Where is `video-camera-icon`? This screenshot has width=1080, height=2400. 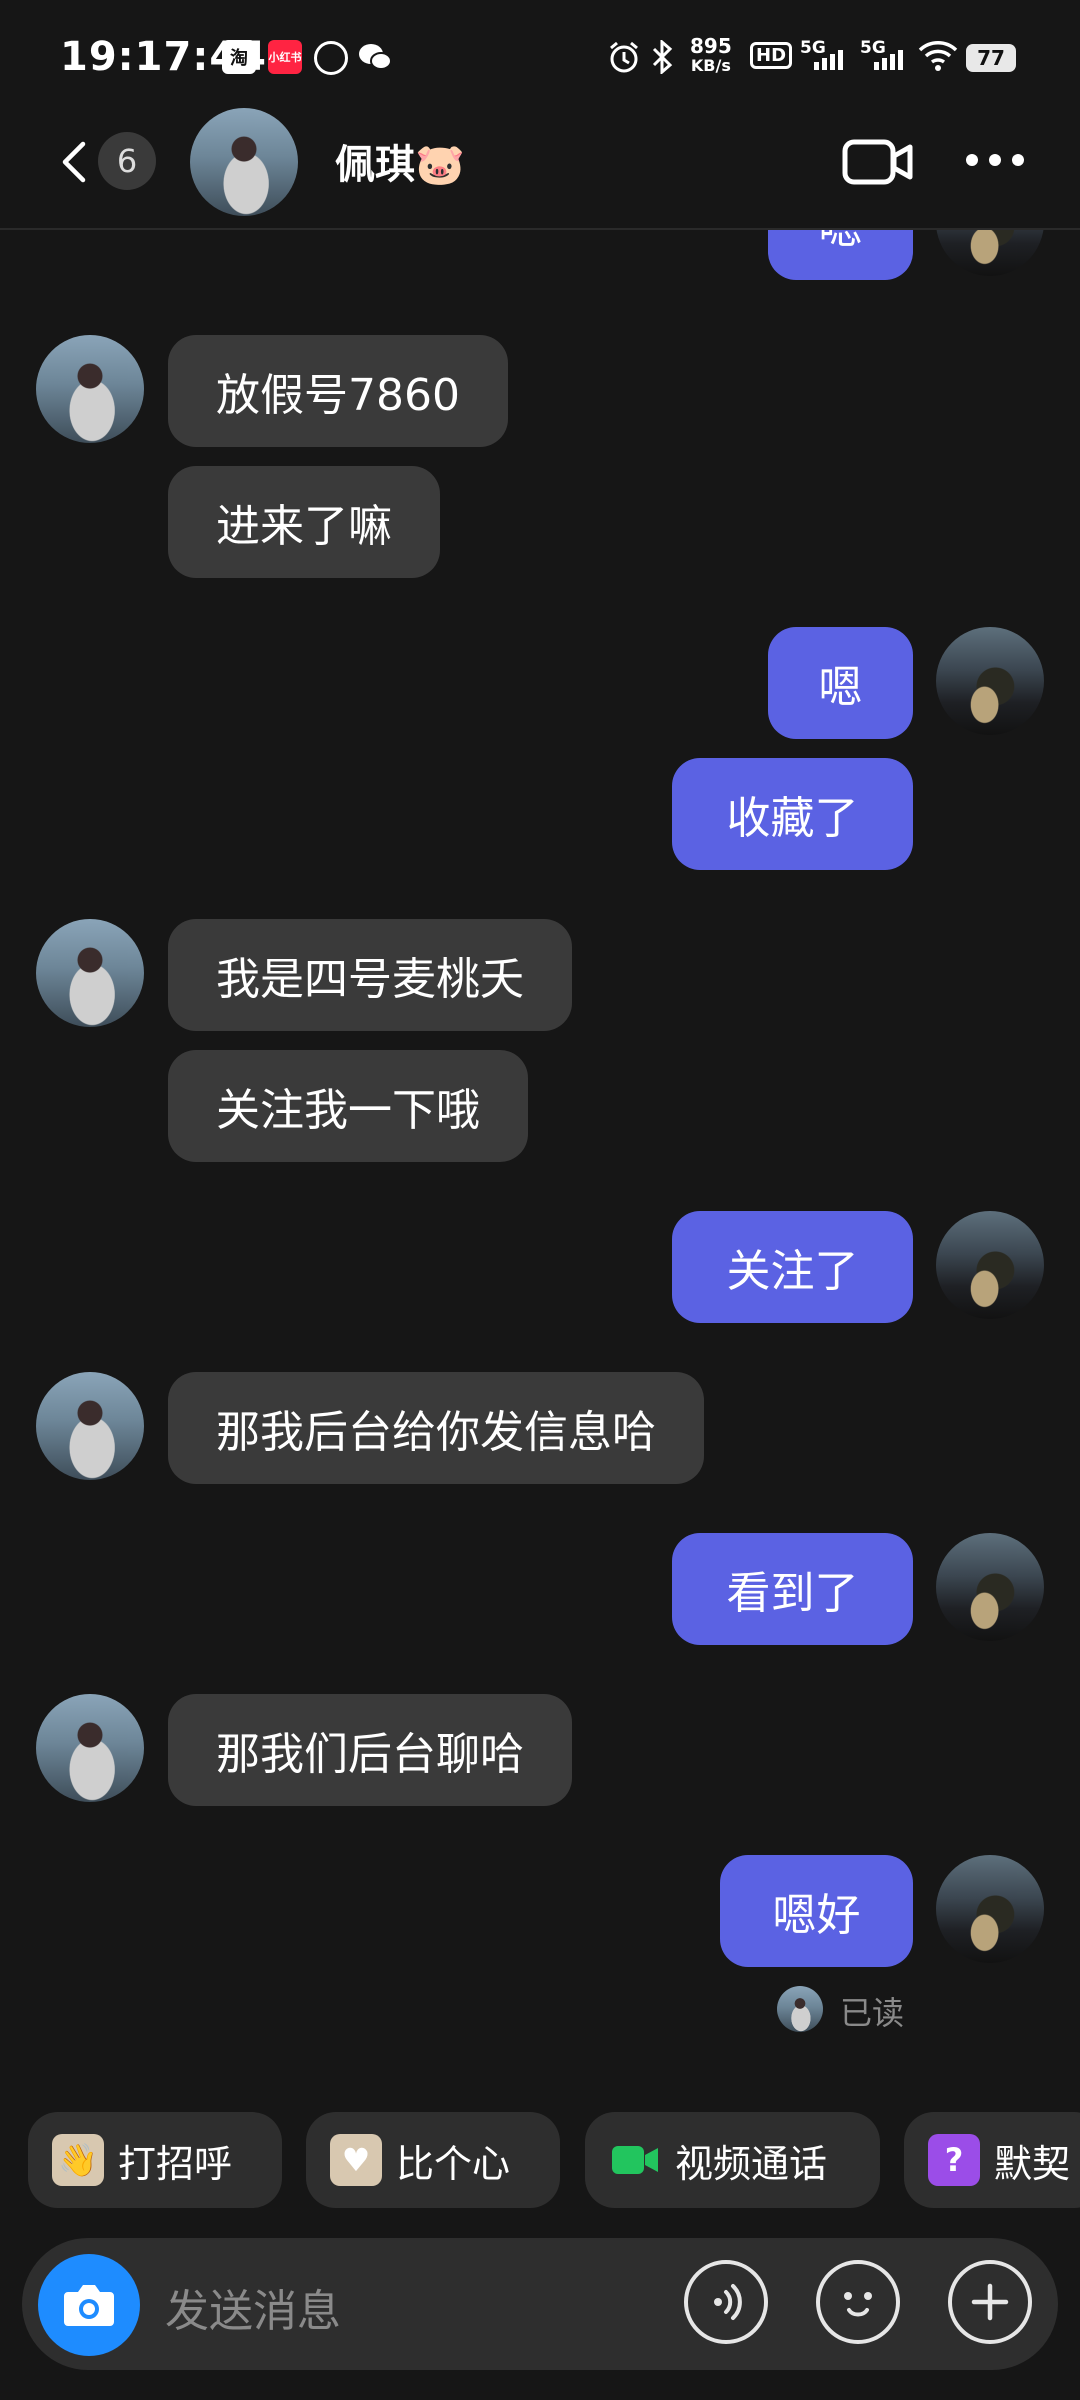
video-camera-icon is located at coordinates (877, 162).